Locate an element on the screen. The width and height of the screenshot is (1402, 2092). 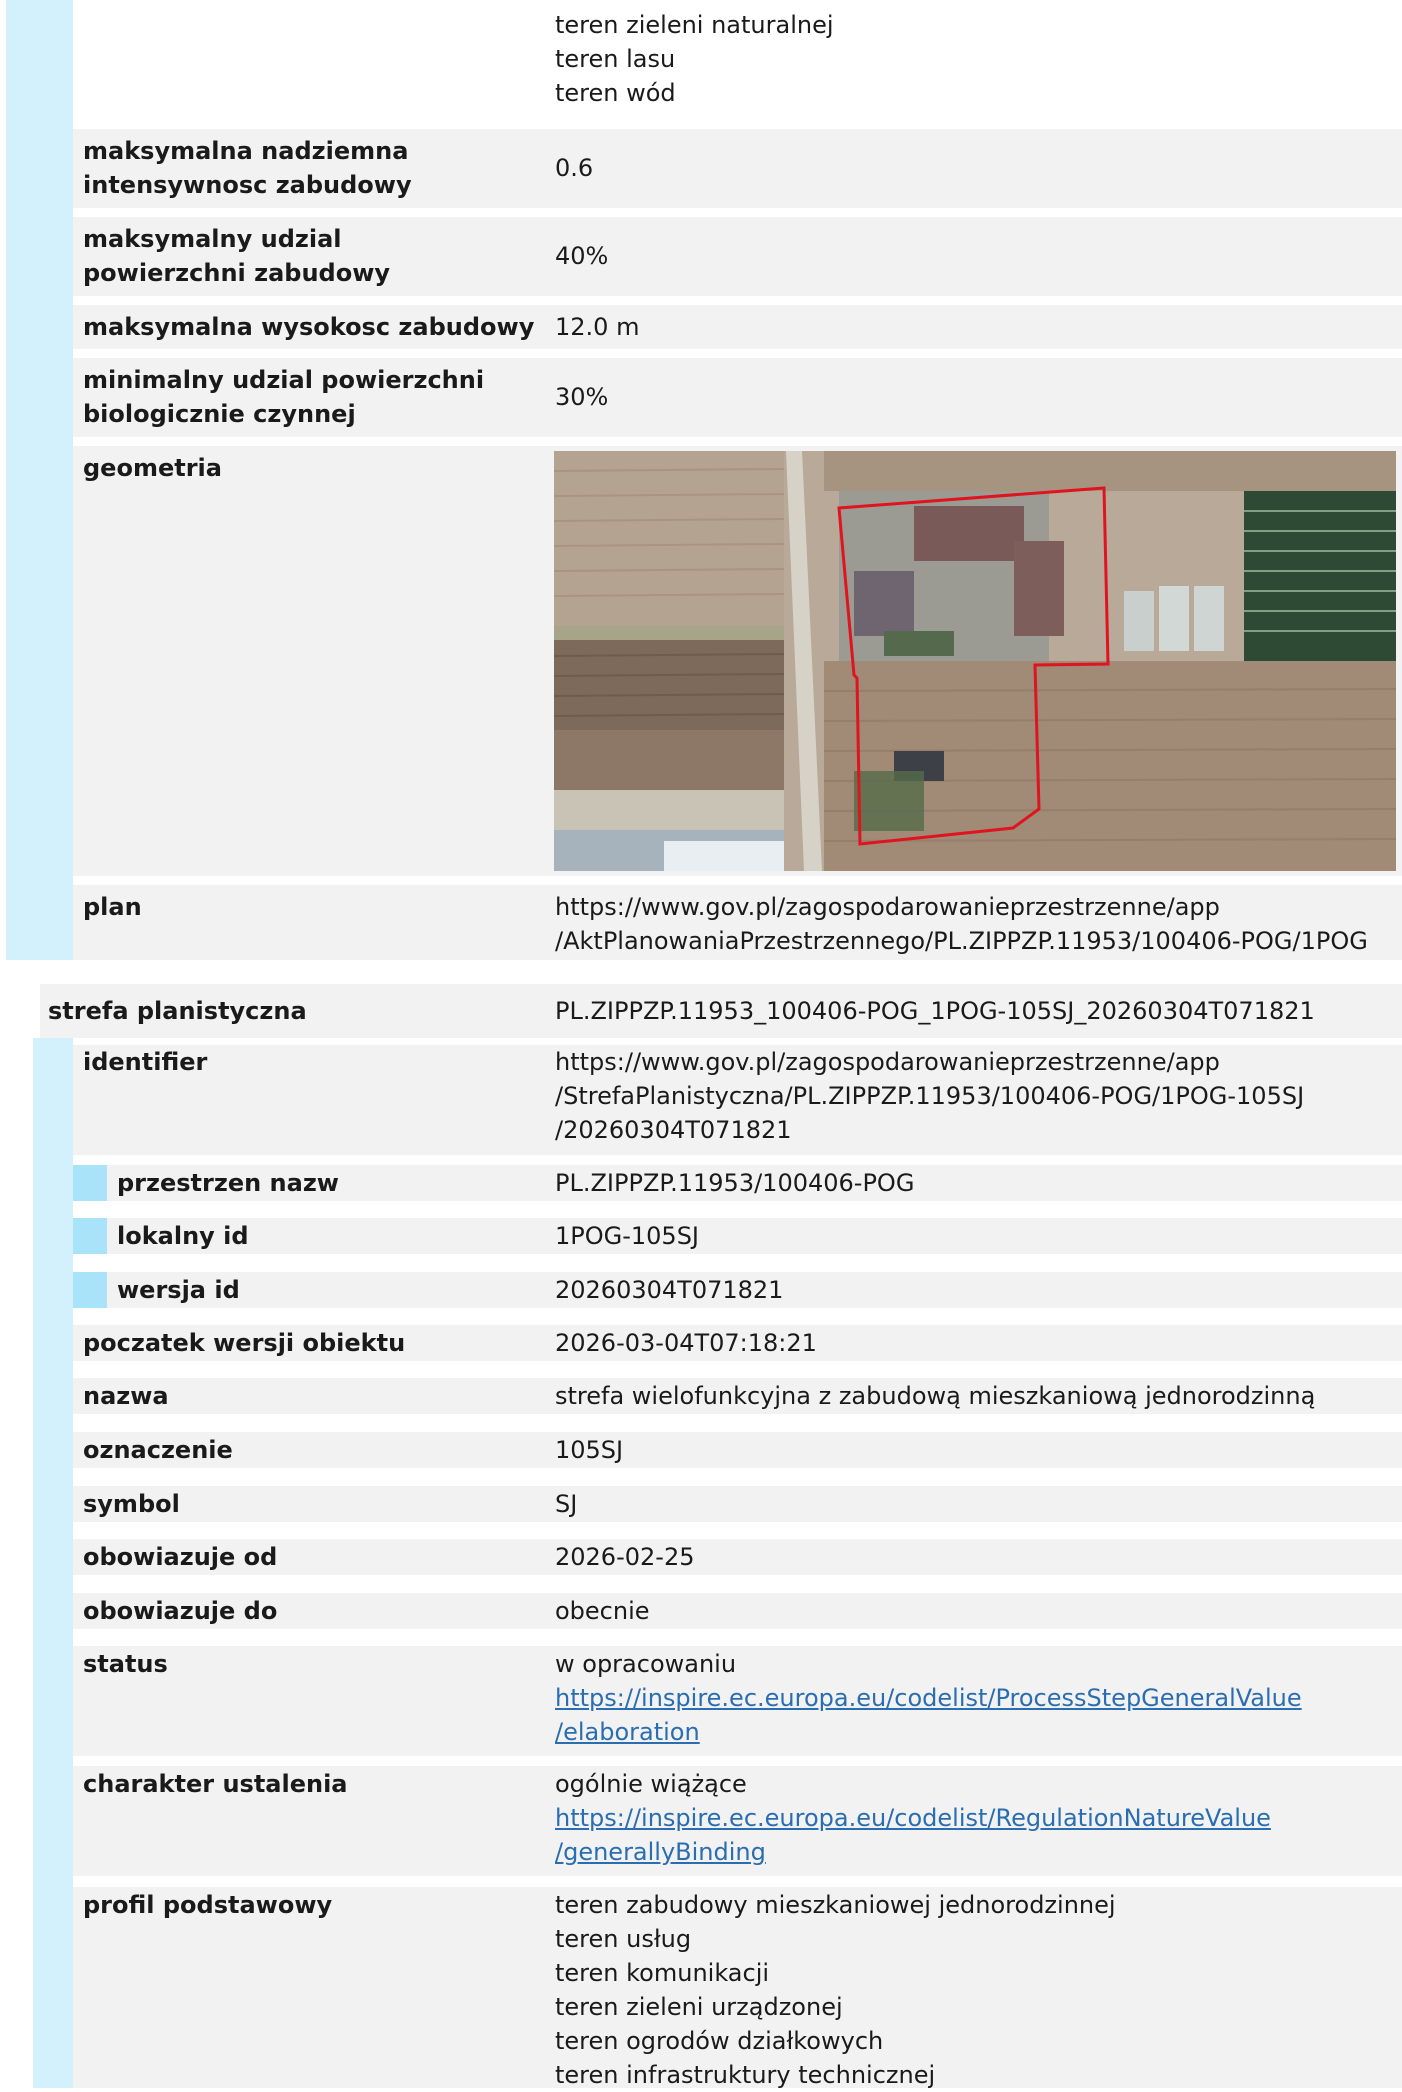
geometry-map is located at coordinates (975, 661).